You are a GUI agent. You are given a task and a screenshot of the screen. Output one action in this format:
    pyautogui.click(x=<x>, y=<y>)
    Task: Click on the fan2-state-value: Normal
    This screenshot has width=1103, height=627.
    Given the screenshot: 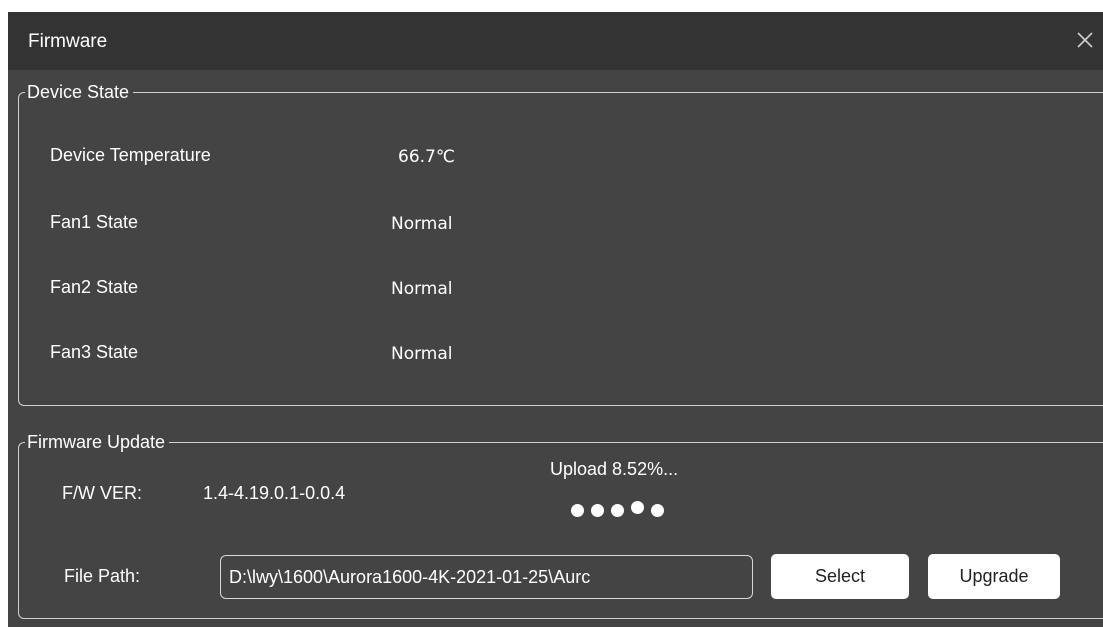 What is the action you would take?
    pyautogui.click(x=422, y=289)
    